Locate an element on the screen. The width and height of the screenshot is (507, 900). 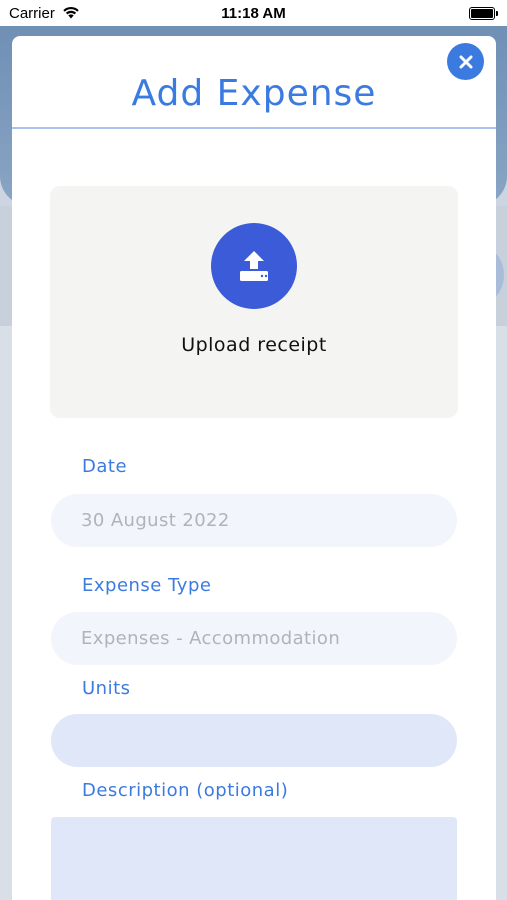
status-time: 11:18 AM is located at coordinates (253, 13).